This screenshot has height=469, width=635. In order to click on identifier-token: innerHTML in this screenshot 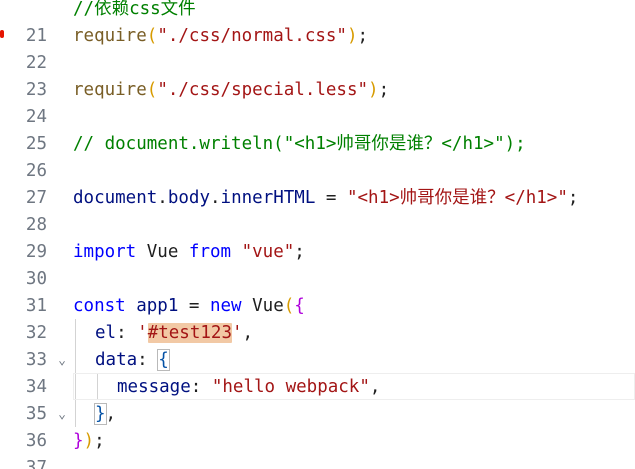, I will do `click(268, 198)`.